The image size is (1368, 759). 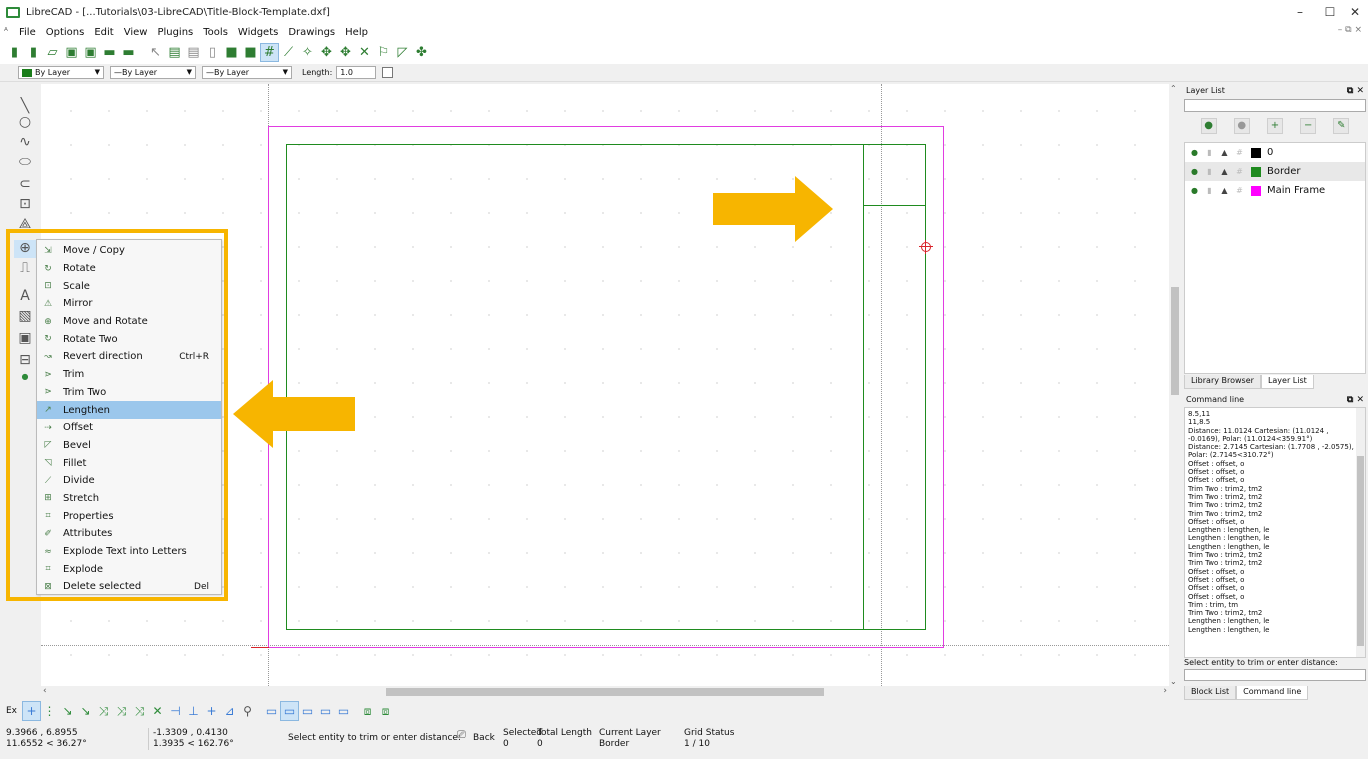 I want to click on command-scroll-thumb, so click(x=1360, y=551).